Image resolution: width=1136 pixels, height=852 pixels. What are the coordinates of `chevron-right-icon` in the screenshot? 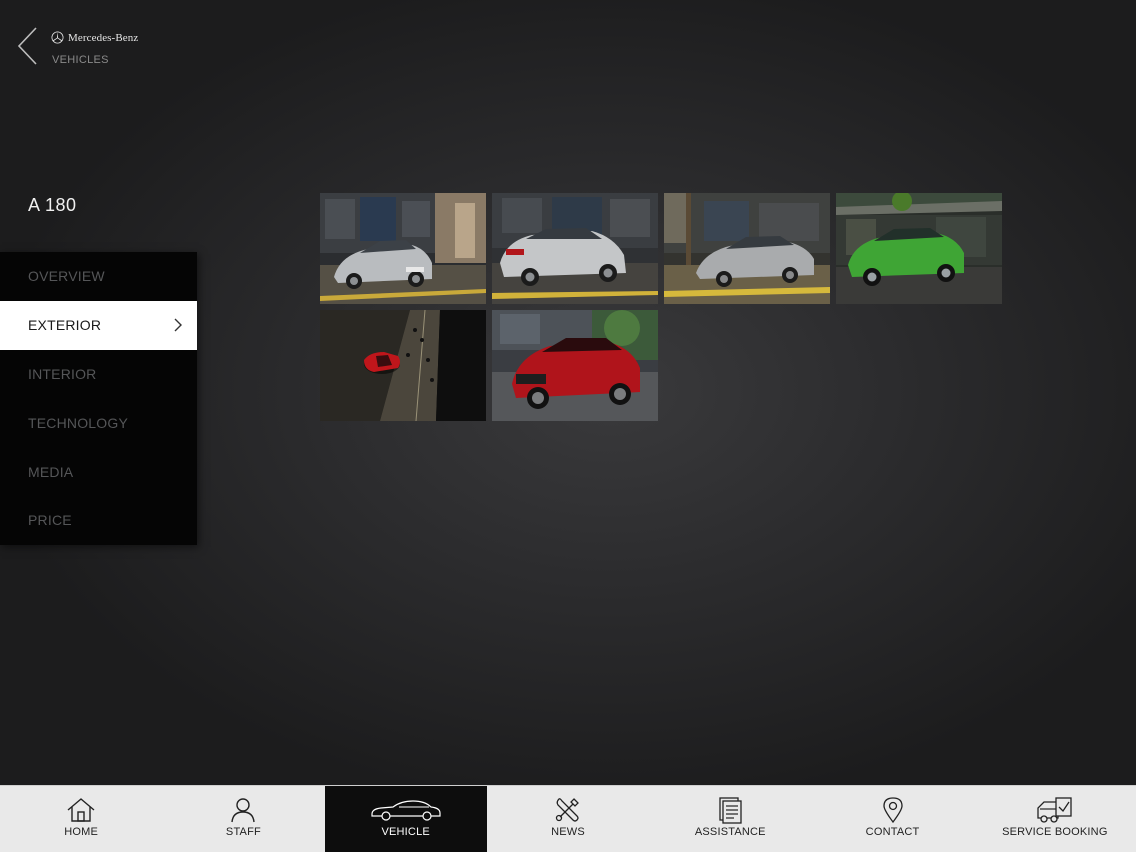 It's located at (178, 325).